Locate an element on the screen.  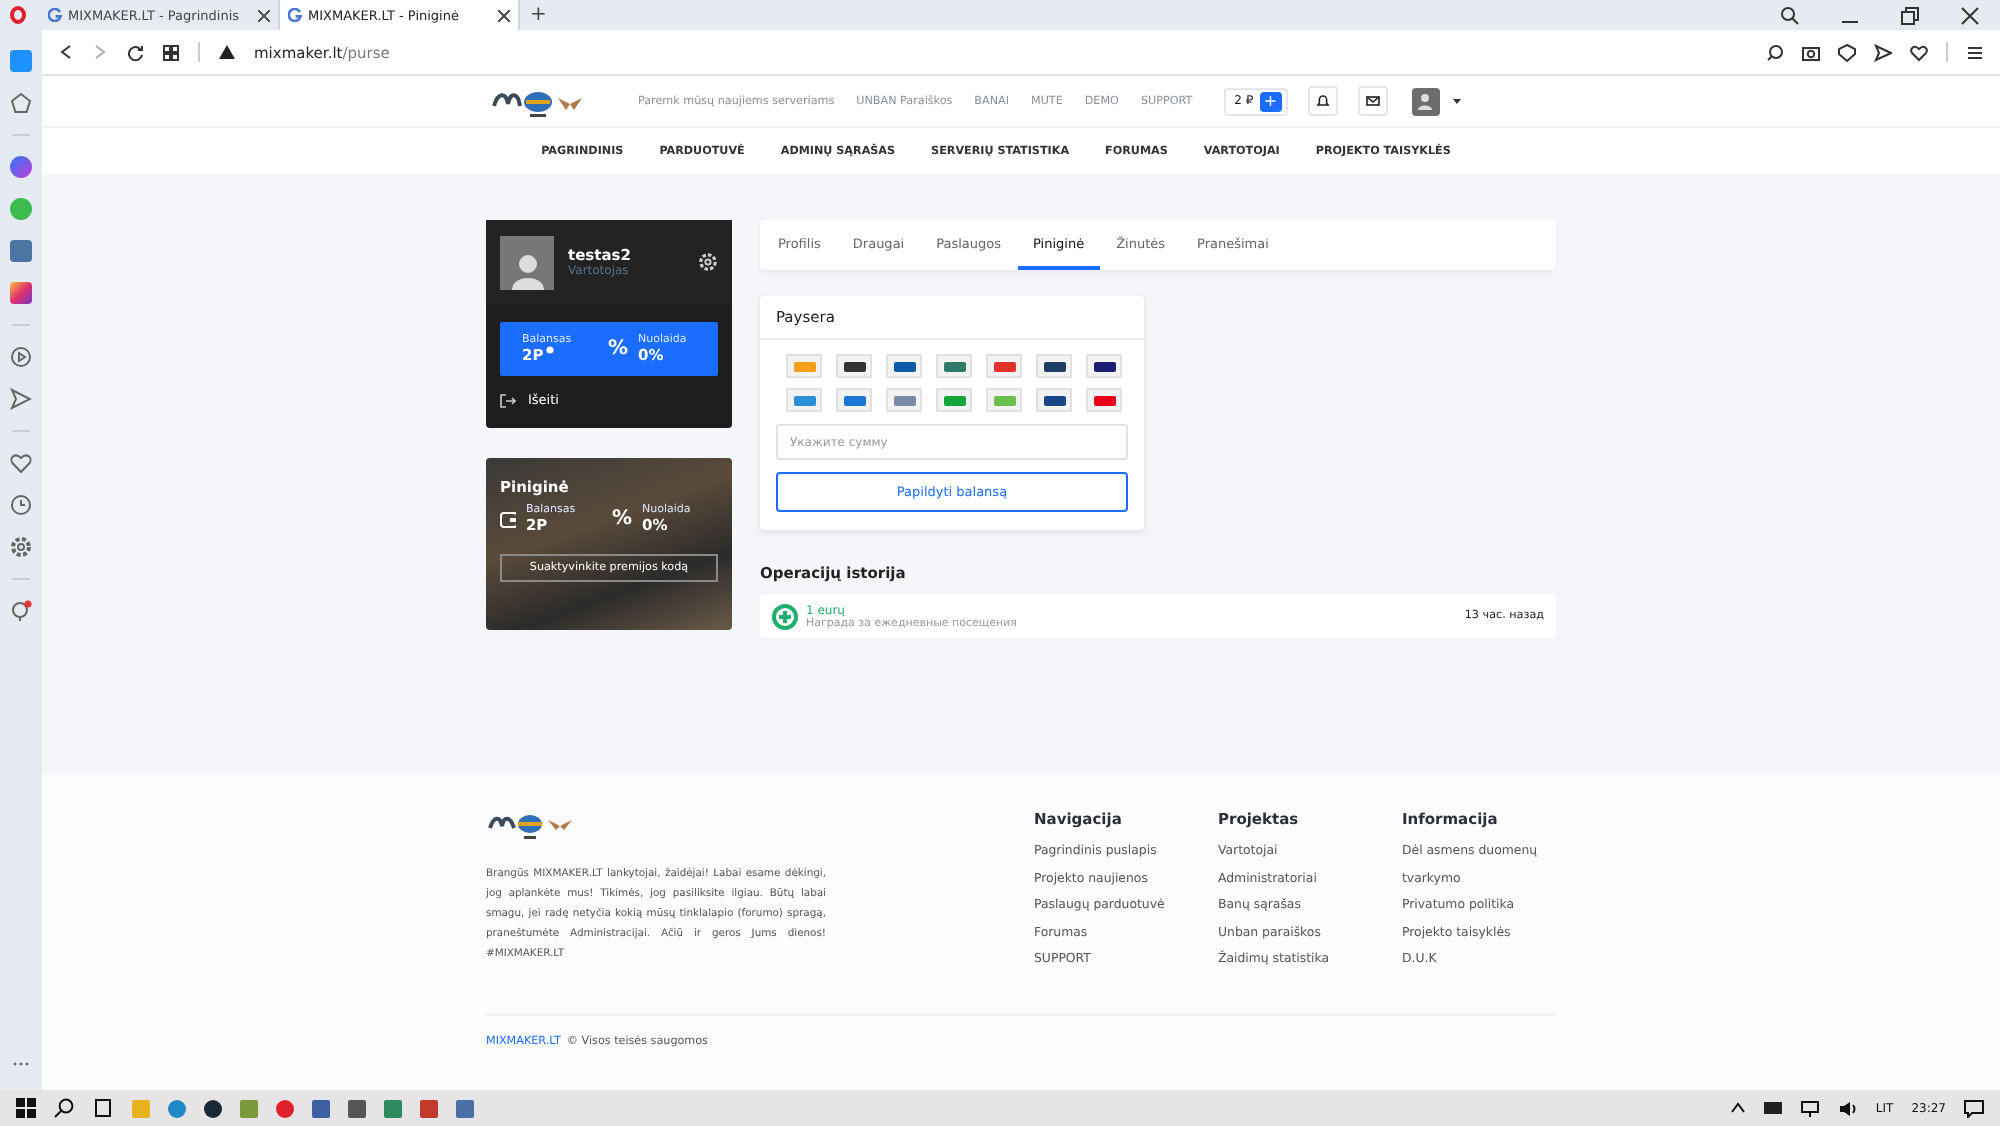
browser-icon is located at coordinates (177, 1108).